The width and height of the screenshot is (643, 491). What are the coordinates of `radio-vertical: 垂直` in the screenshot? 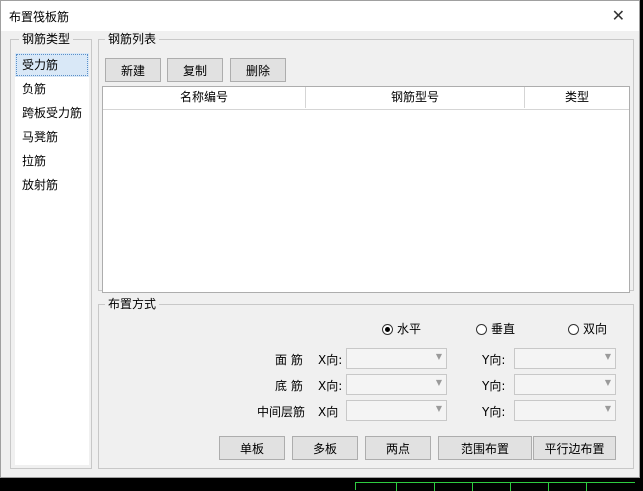 It's located at (495, 328).